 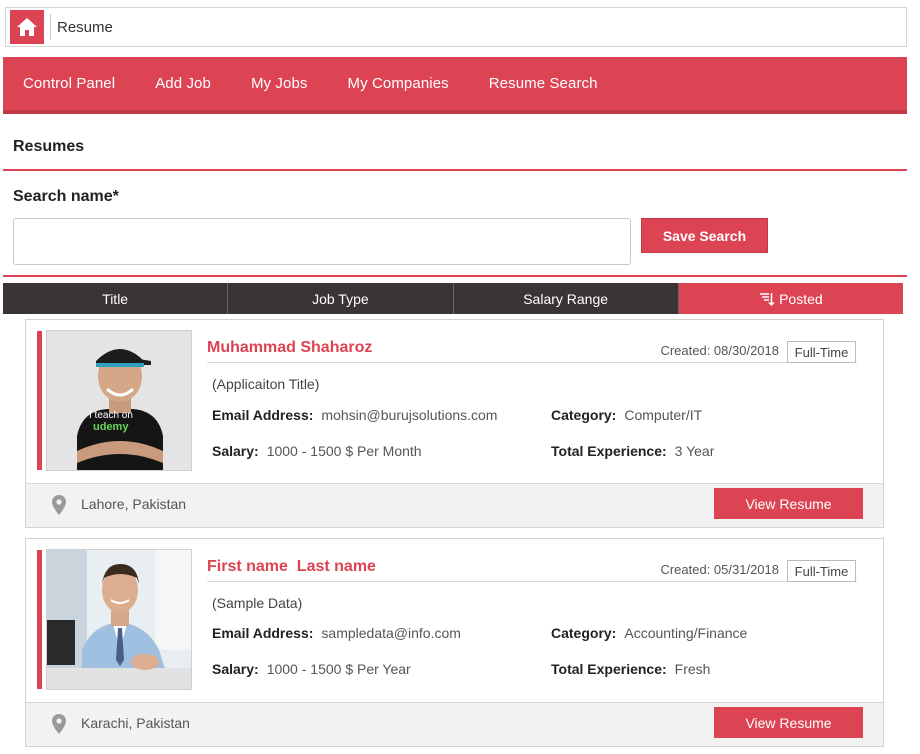 I want to click on location-text: Lahore, Pakistan, so click(x=134, y=504).